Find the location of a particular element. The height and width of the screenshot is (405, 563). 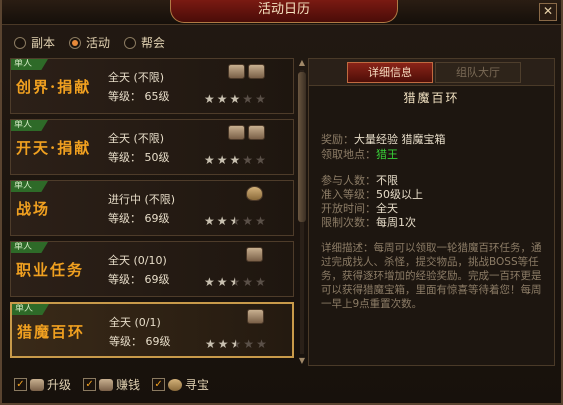

activity-name: 开天·捐献 is located at coordinates (54, 148).